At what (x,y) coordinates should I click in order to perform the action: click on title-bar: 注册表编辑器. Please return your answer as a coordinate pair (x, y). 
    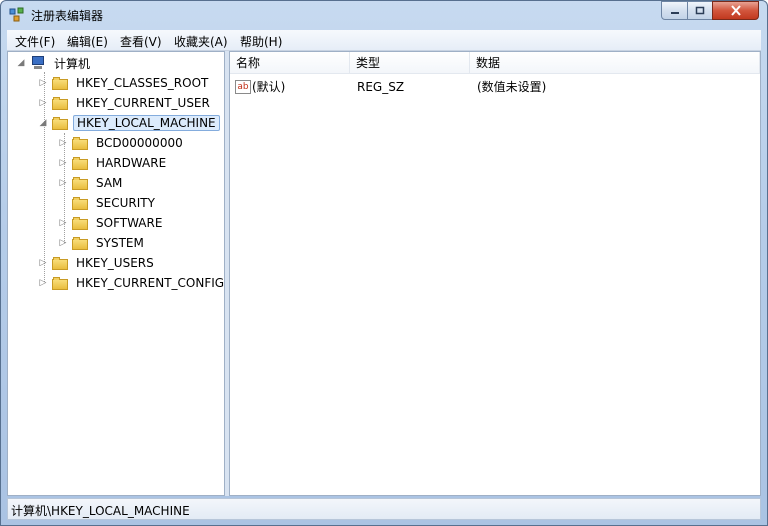
    Looking at the image, I should click on (384, 15).